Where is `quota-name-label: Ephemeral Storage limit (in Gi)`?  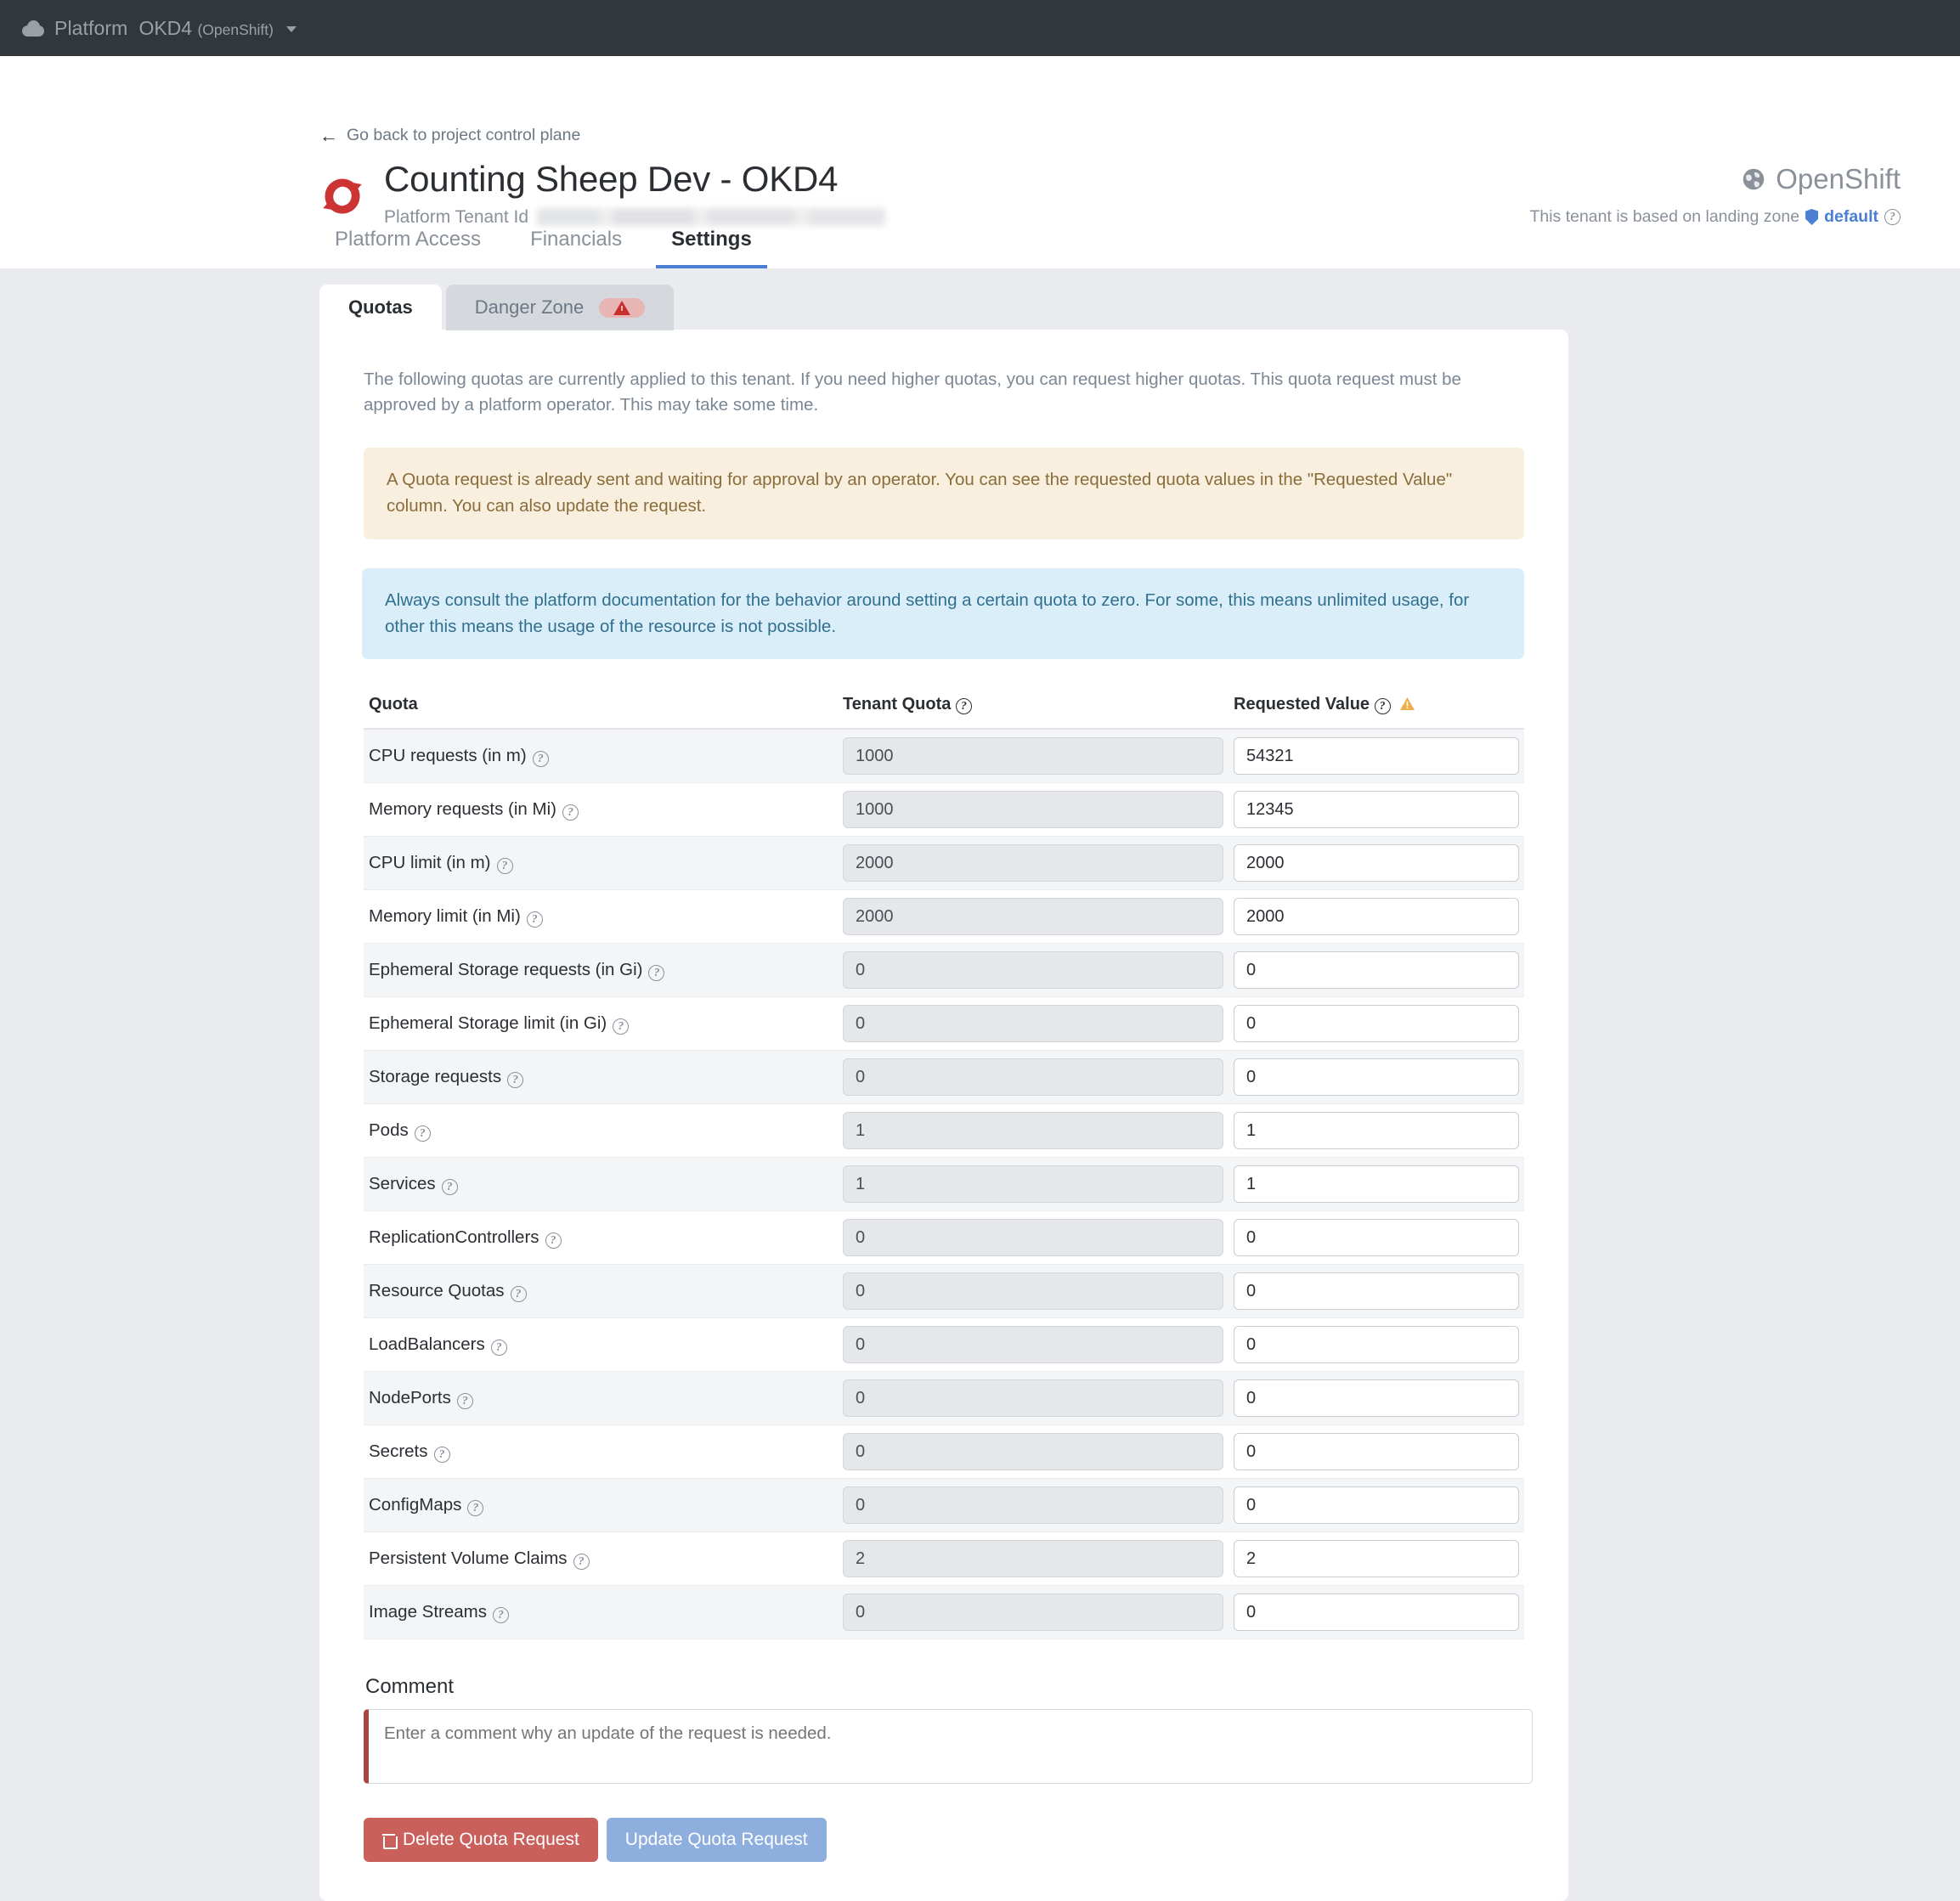 quota-name-label: Ephemeral Storage limit (in Gi) is located at coordinates (488, 1024).